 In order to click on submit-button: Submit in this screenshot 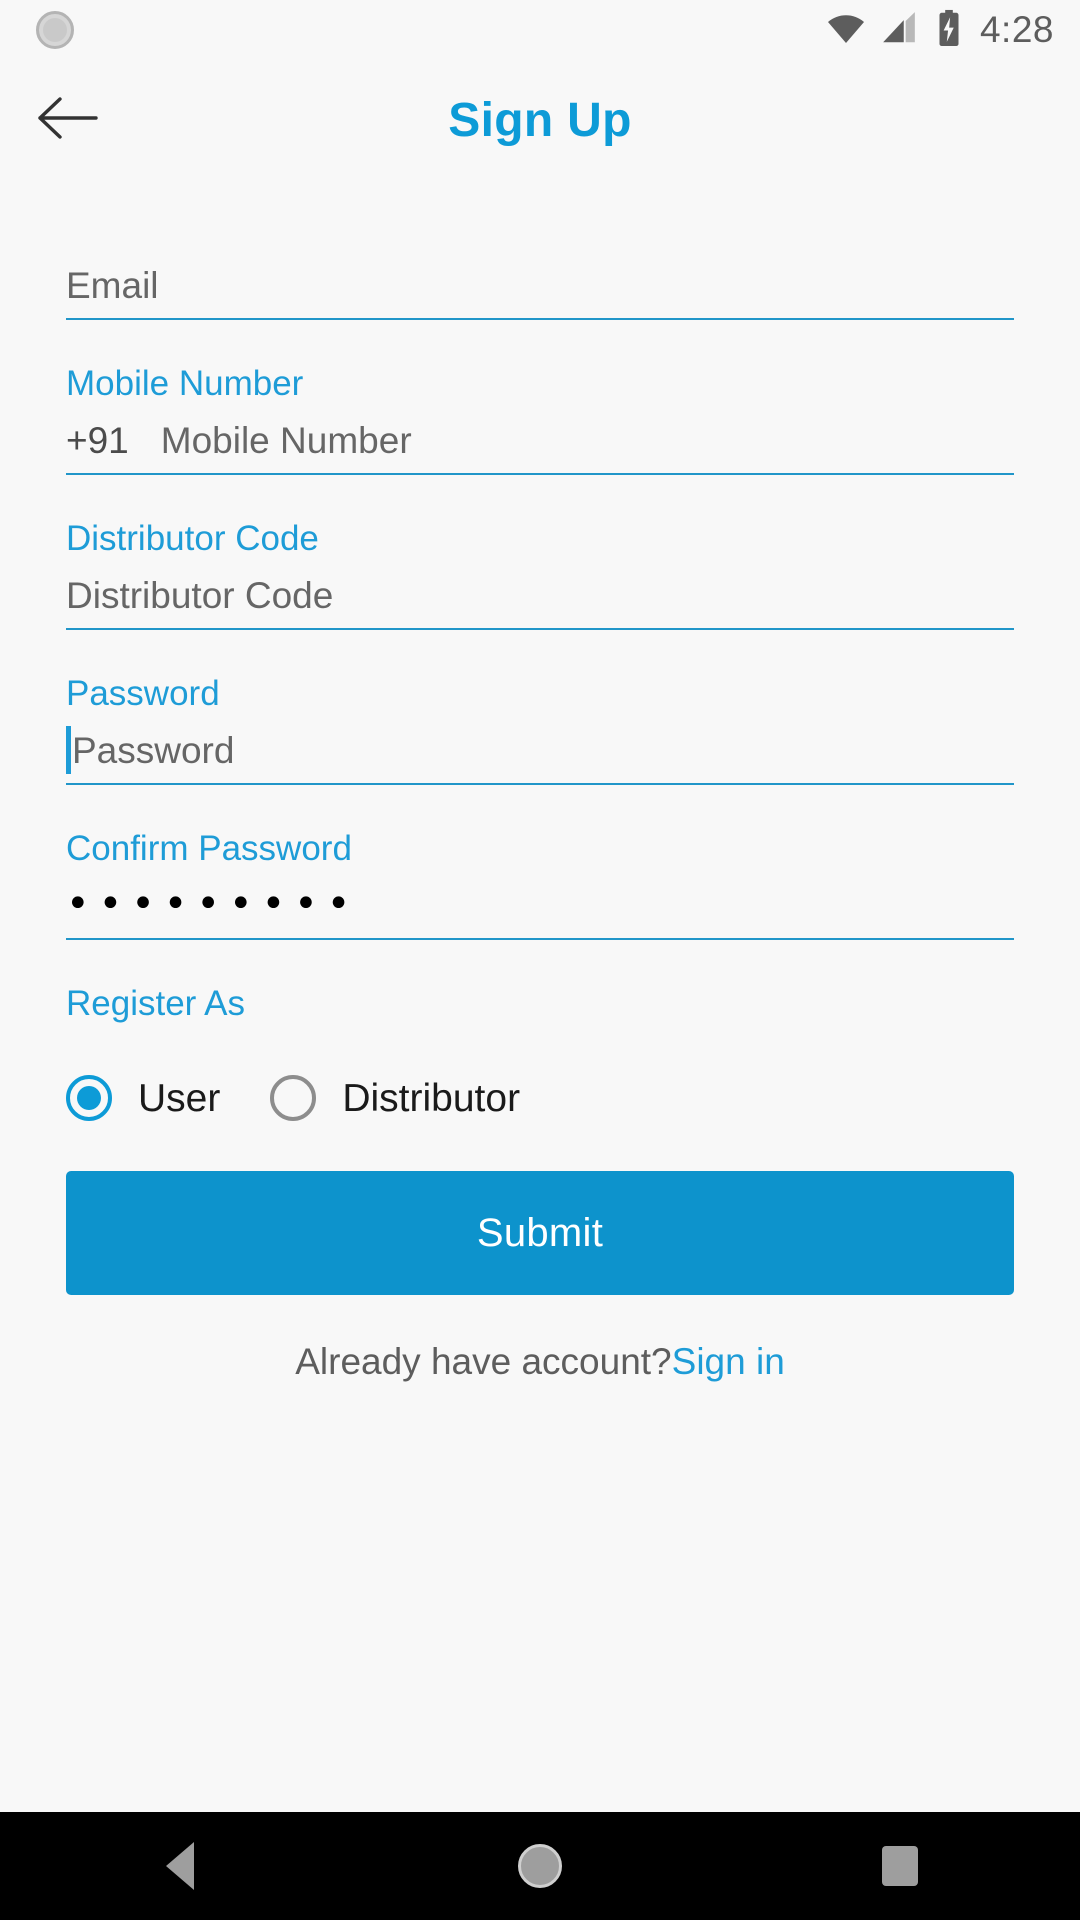, I will do `click(540, 1233)`.